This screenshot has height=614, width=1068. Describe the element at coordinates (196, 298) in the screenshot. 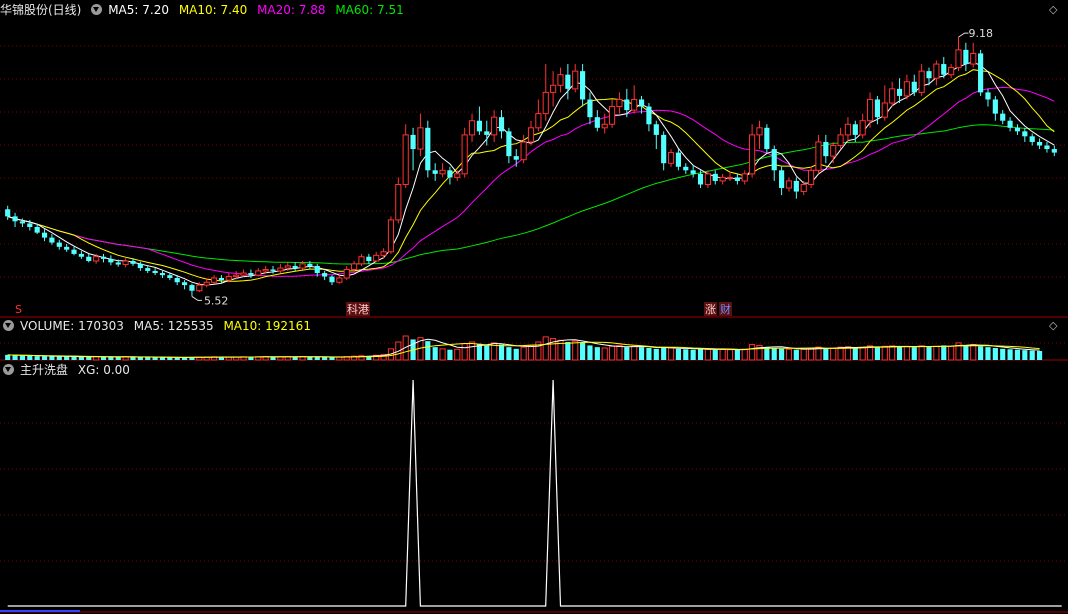

I see `low-marker-pointer` at that location.